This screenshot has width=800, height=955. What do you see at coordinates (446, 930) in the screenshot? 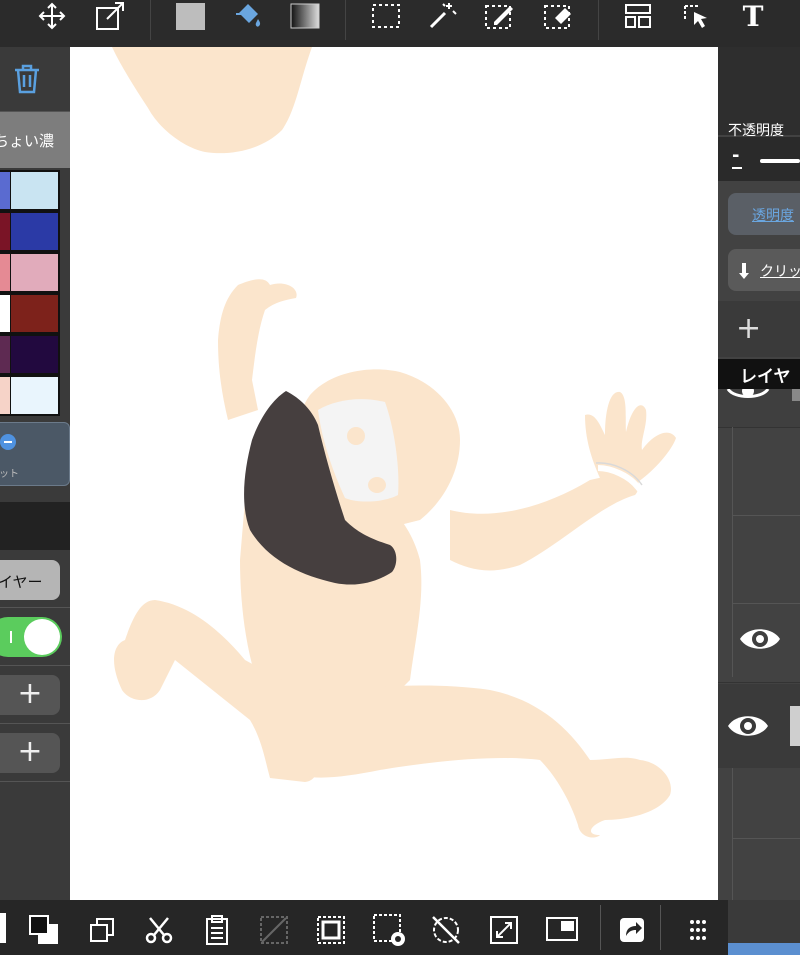
I see `rotate-off-icon` at bounding box center [446, 930].